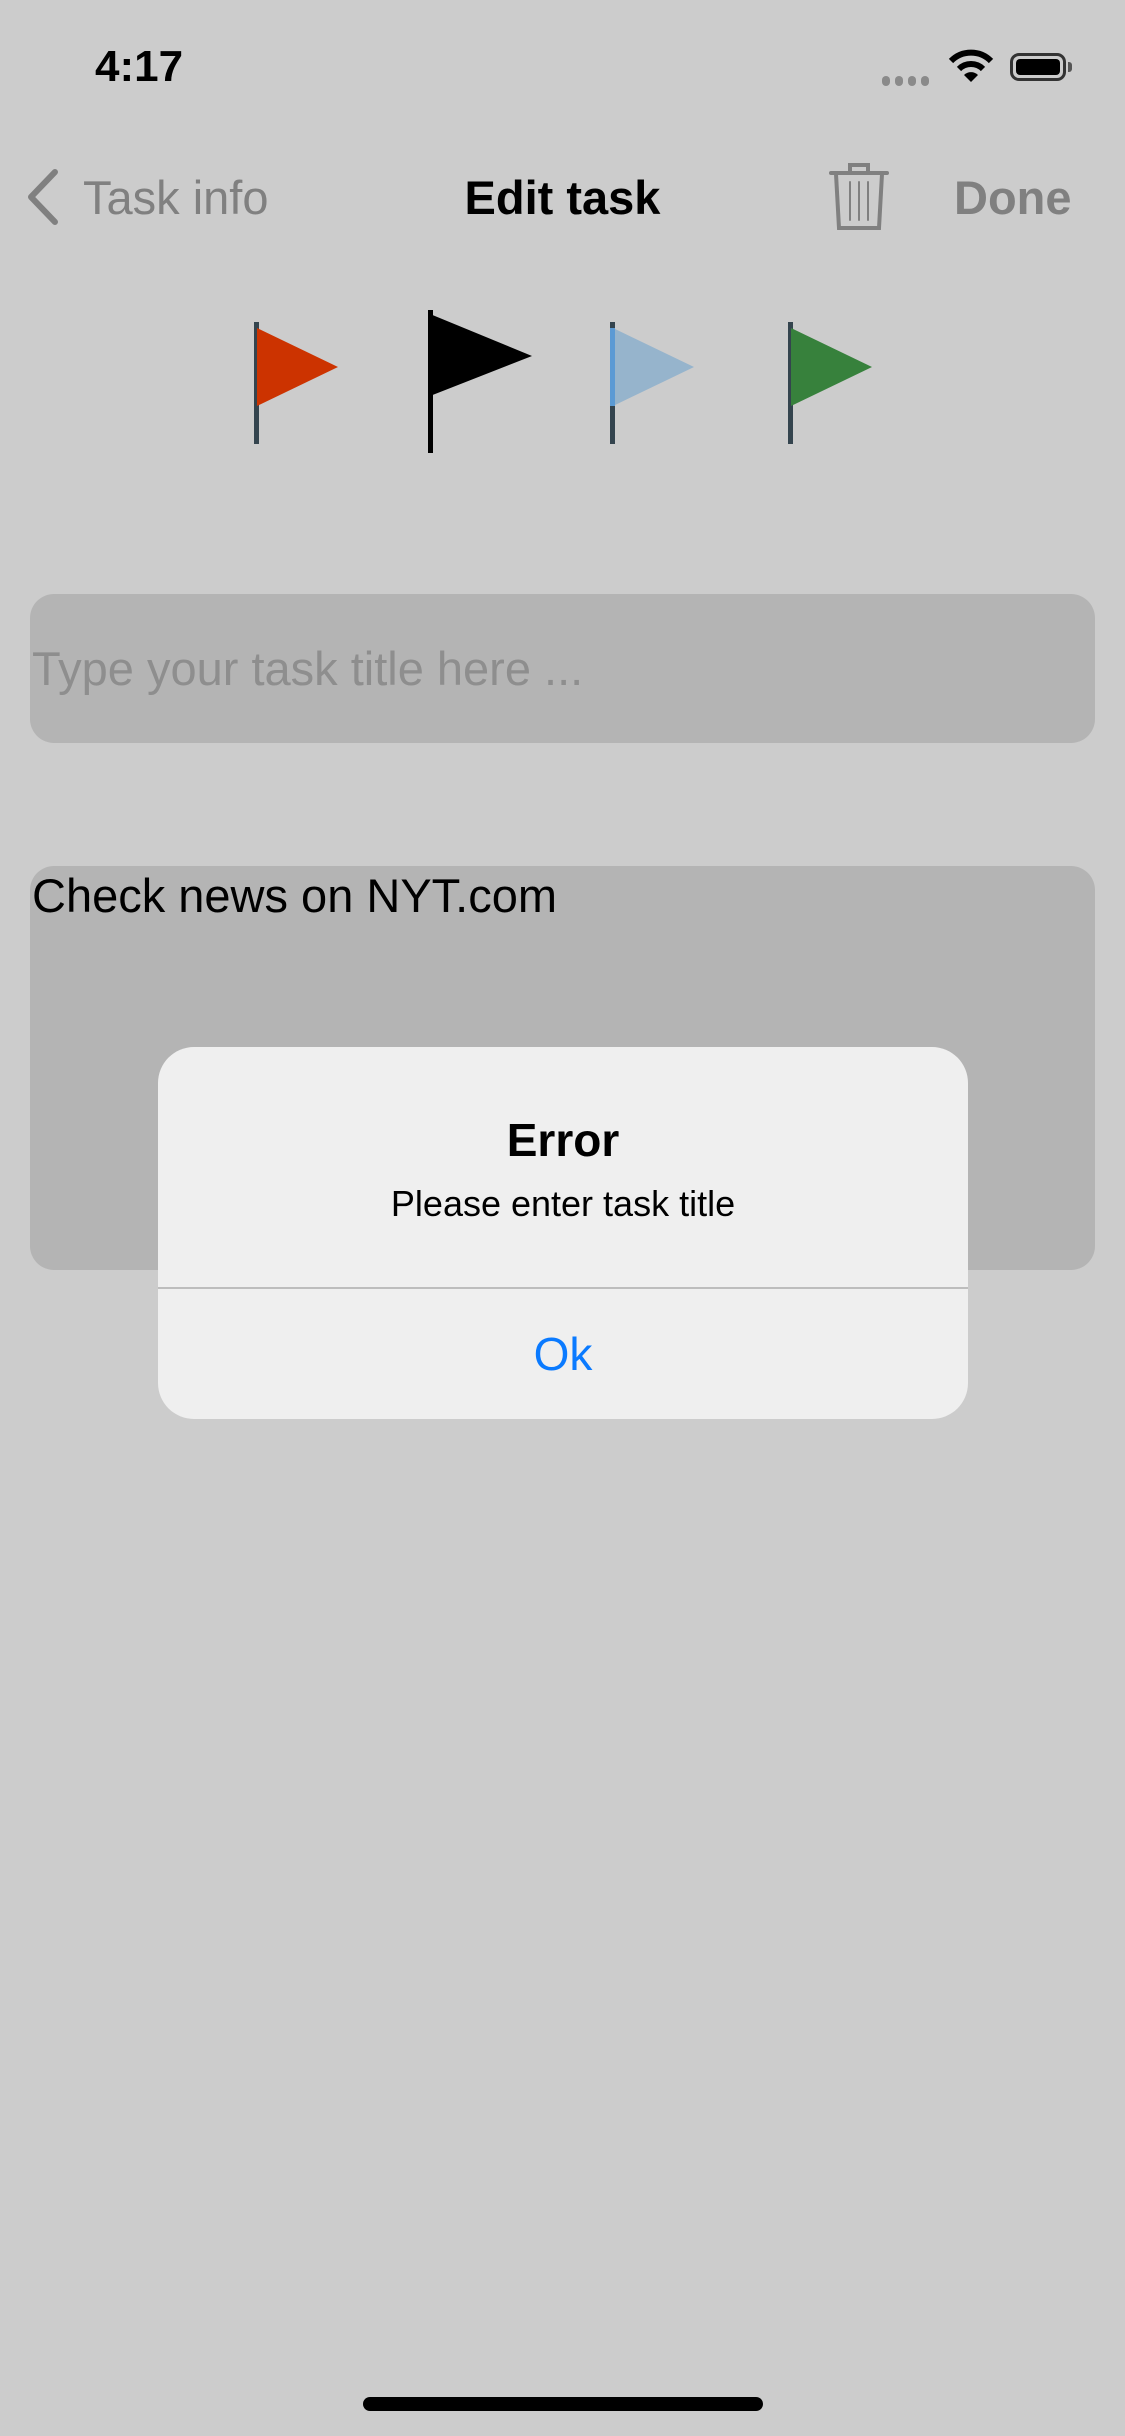 Image resolution: width=1125 pixels, height=2436 pixels. What do you see at coordinates (905, 81) in the screenshot?
I see `cellular-signal-icon` at bounding box center [905, 81].